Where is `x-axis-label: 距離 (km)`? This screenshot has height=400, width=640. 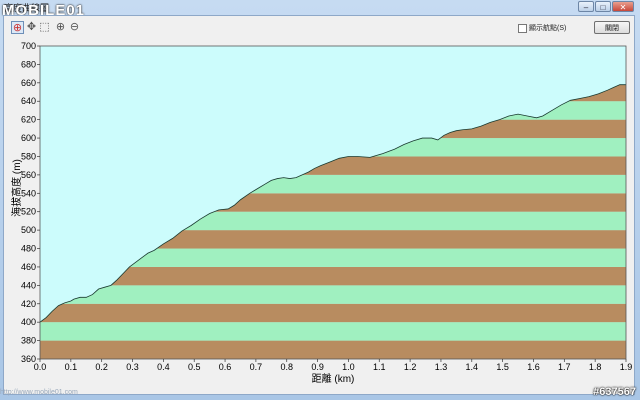 x-axis-label: 距離 (km) is located at coordinates (333, 378).